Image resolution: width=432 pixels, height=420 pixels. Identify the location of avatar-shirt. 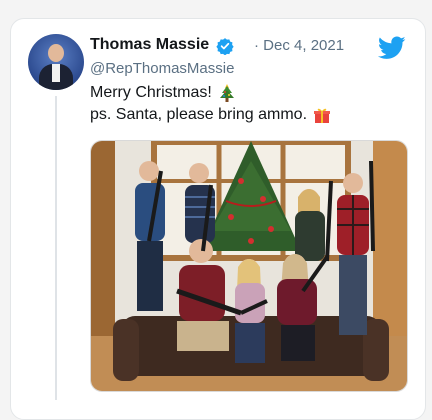
(56, 73).